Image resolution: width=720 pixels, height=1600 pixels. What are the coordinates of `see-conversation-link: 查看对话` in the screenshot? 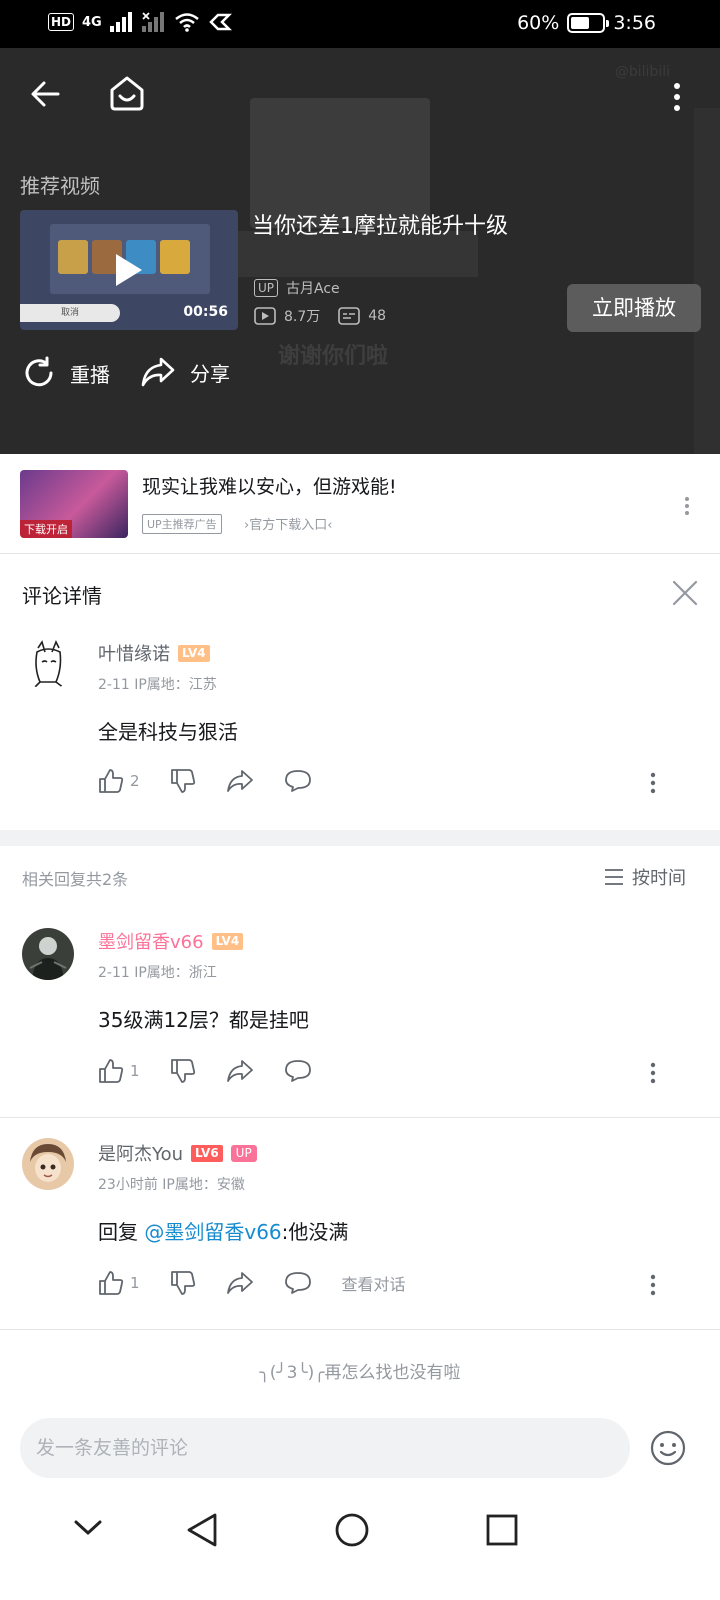 It's located at (374, 1283).